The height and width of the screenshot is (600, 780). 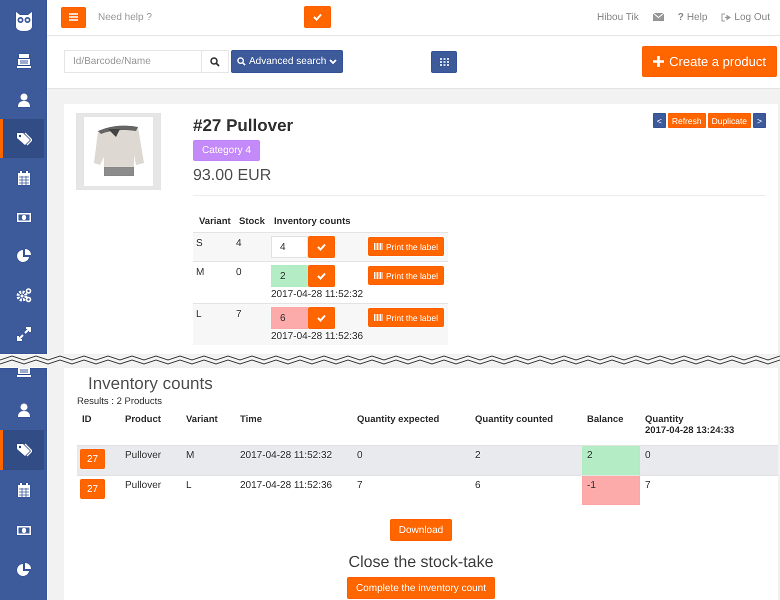 What do you see at coordinates (251, 420) in the screenshot?
I see `column-header: Time` at bounding box center [251, 420].